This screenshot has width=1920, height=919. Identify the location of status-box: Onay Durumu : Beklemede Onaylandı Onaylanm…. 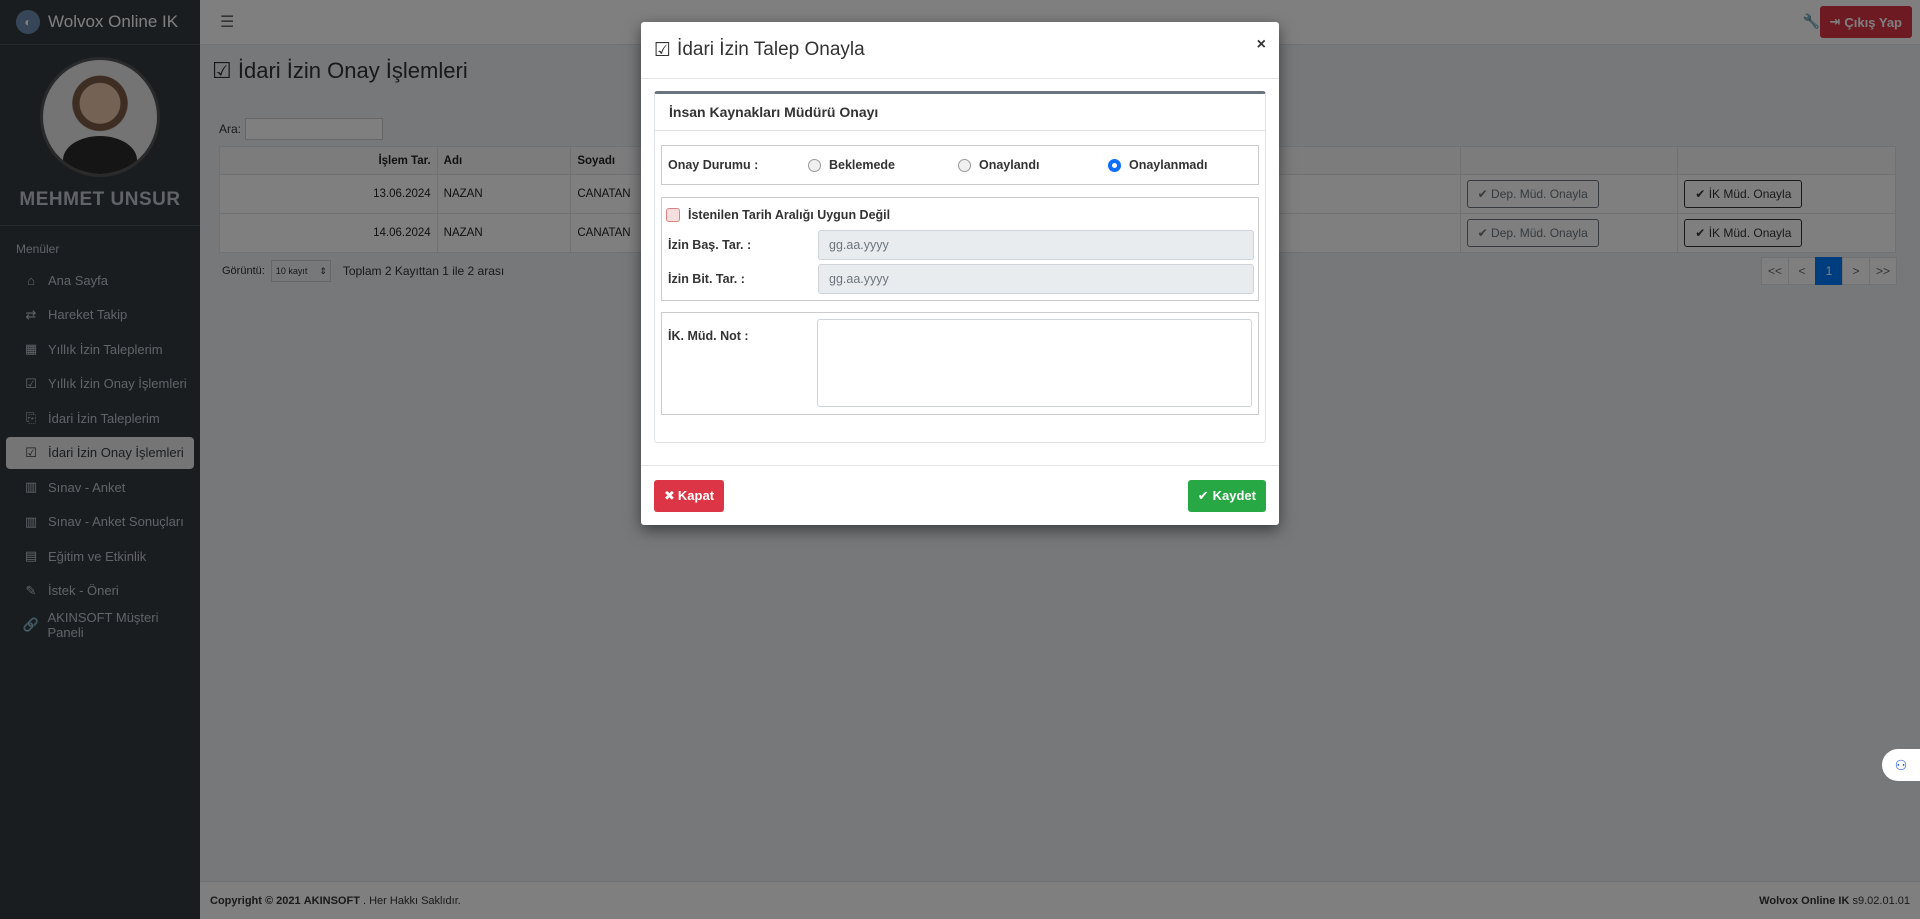
(960, 165).